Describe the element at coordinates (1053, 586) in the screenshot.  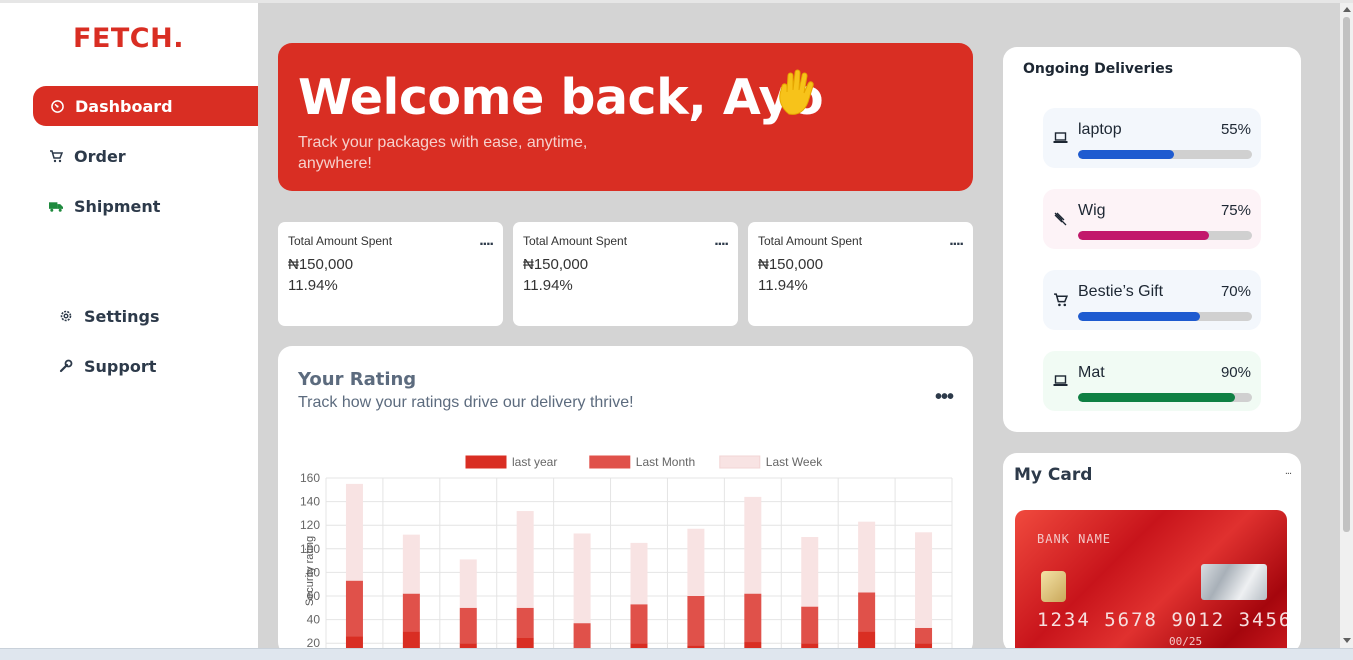
I see `card-chip` at that location.